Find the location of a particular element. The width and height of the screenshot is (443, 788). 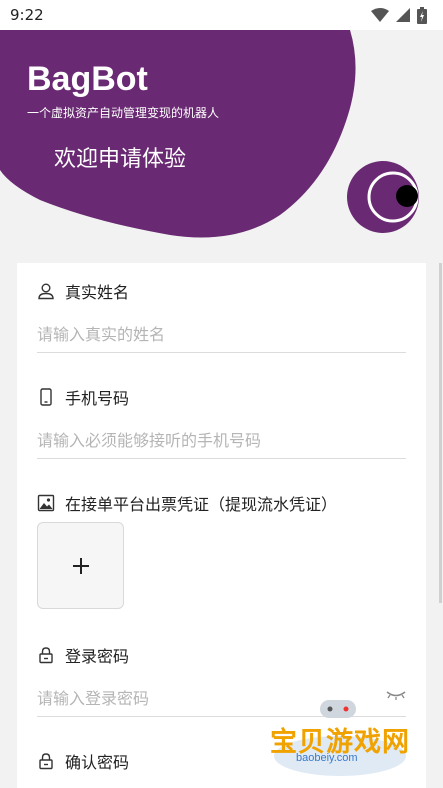

battery-icon is located at coordinates (422, 15).